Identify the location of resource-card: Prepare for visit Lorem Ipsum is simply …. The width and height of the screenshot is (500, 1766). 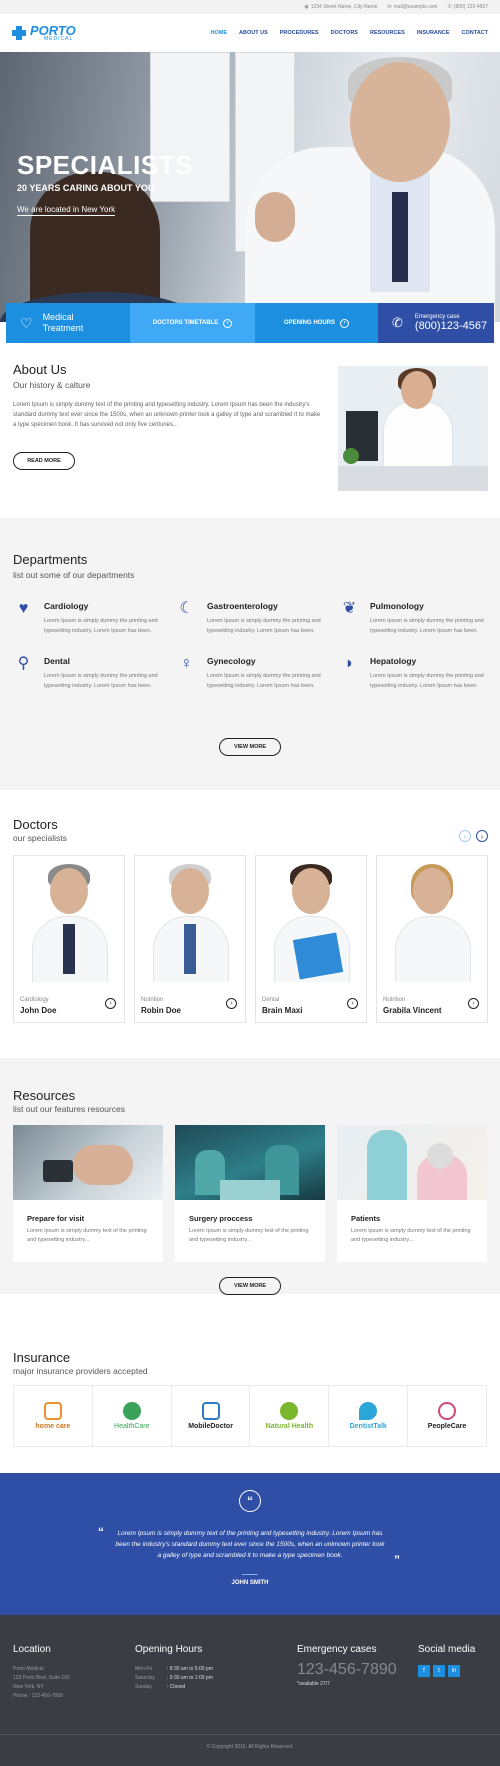
(88, 1193).